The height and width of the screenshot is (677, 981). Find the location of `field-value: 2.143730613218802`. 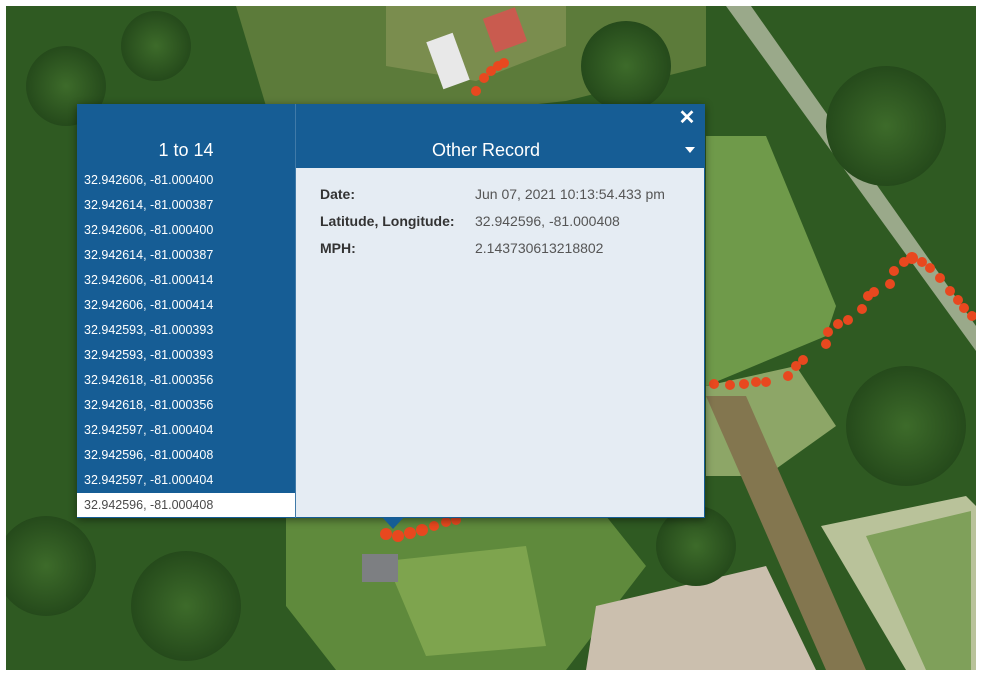

field-value: 2.143730613218802 is located at coordinates (539, 248).